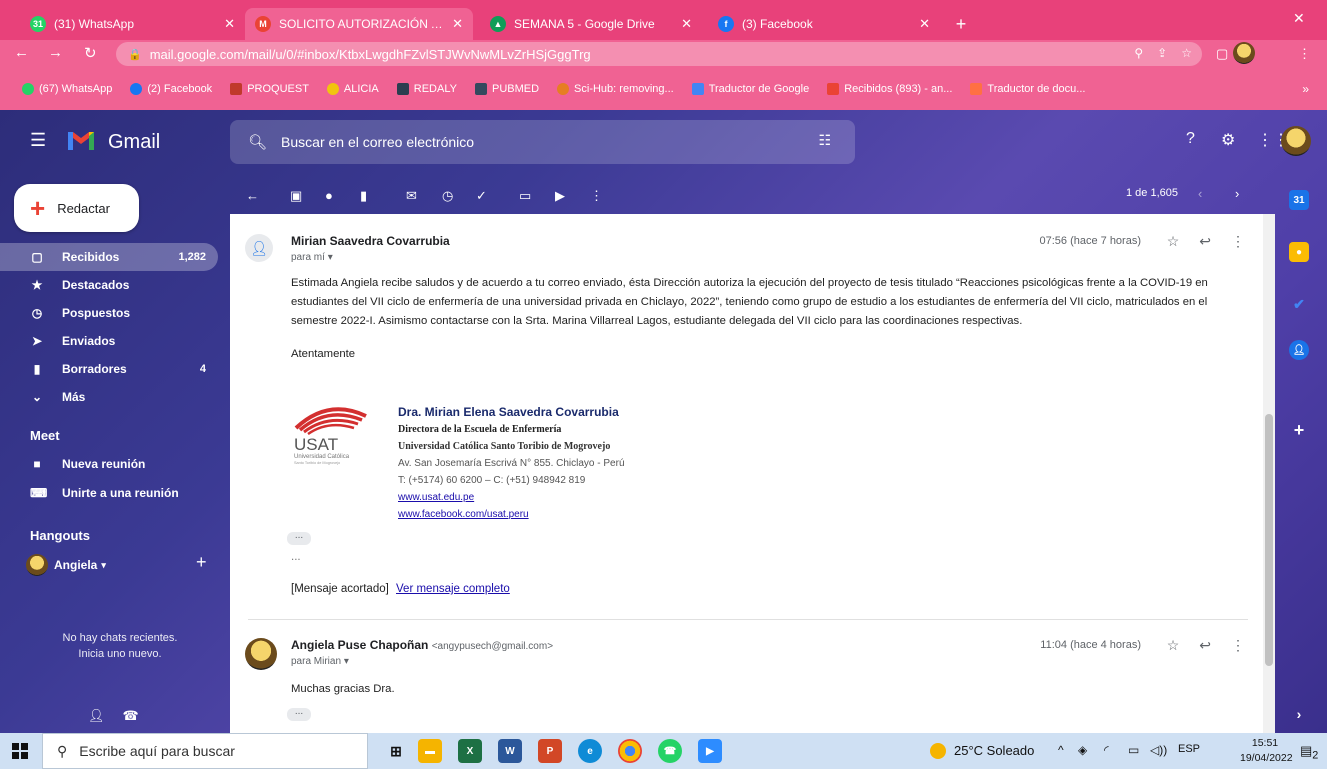 The height and width of the screenshot is (769, 1327). Describe the element at coordinates (1228, 140) in the screenshot. I see `gear-icon: ⚙` at that location.